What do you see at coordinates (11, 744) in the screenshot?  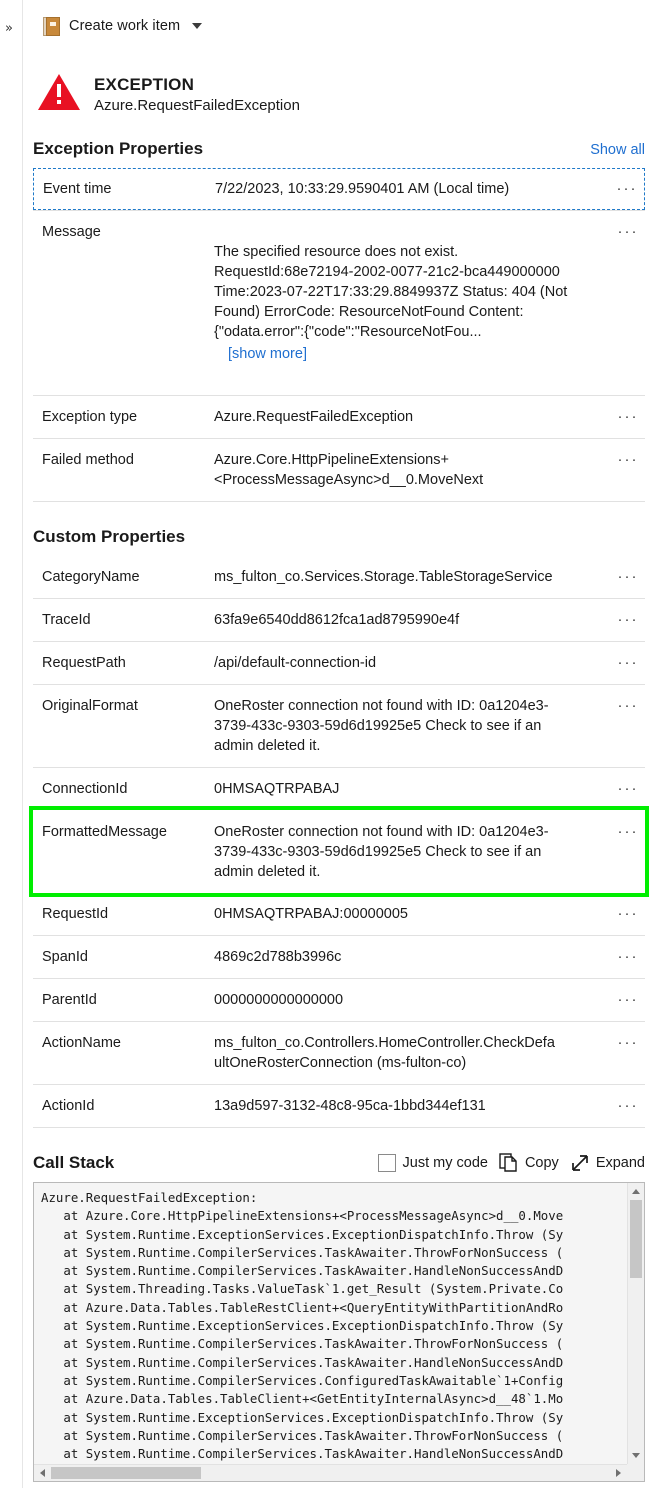 I see `left-rail: »` at bounding box center [11, 744].